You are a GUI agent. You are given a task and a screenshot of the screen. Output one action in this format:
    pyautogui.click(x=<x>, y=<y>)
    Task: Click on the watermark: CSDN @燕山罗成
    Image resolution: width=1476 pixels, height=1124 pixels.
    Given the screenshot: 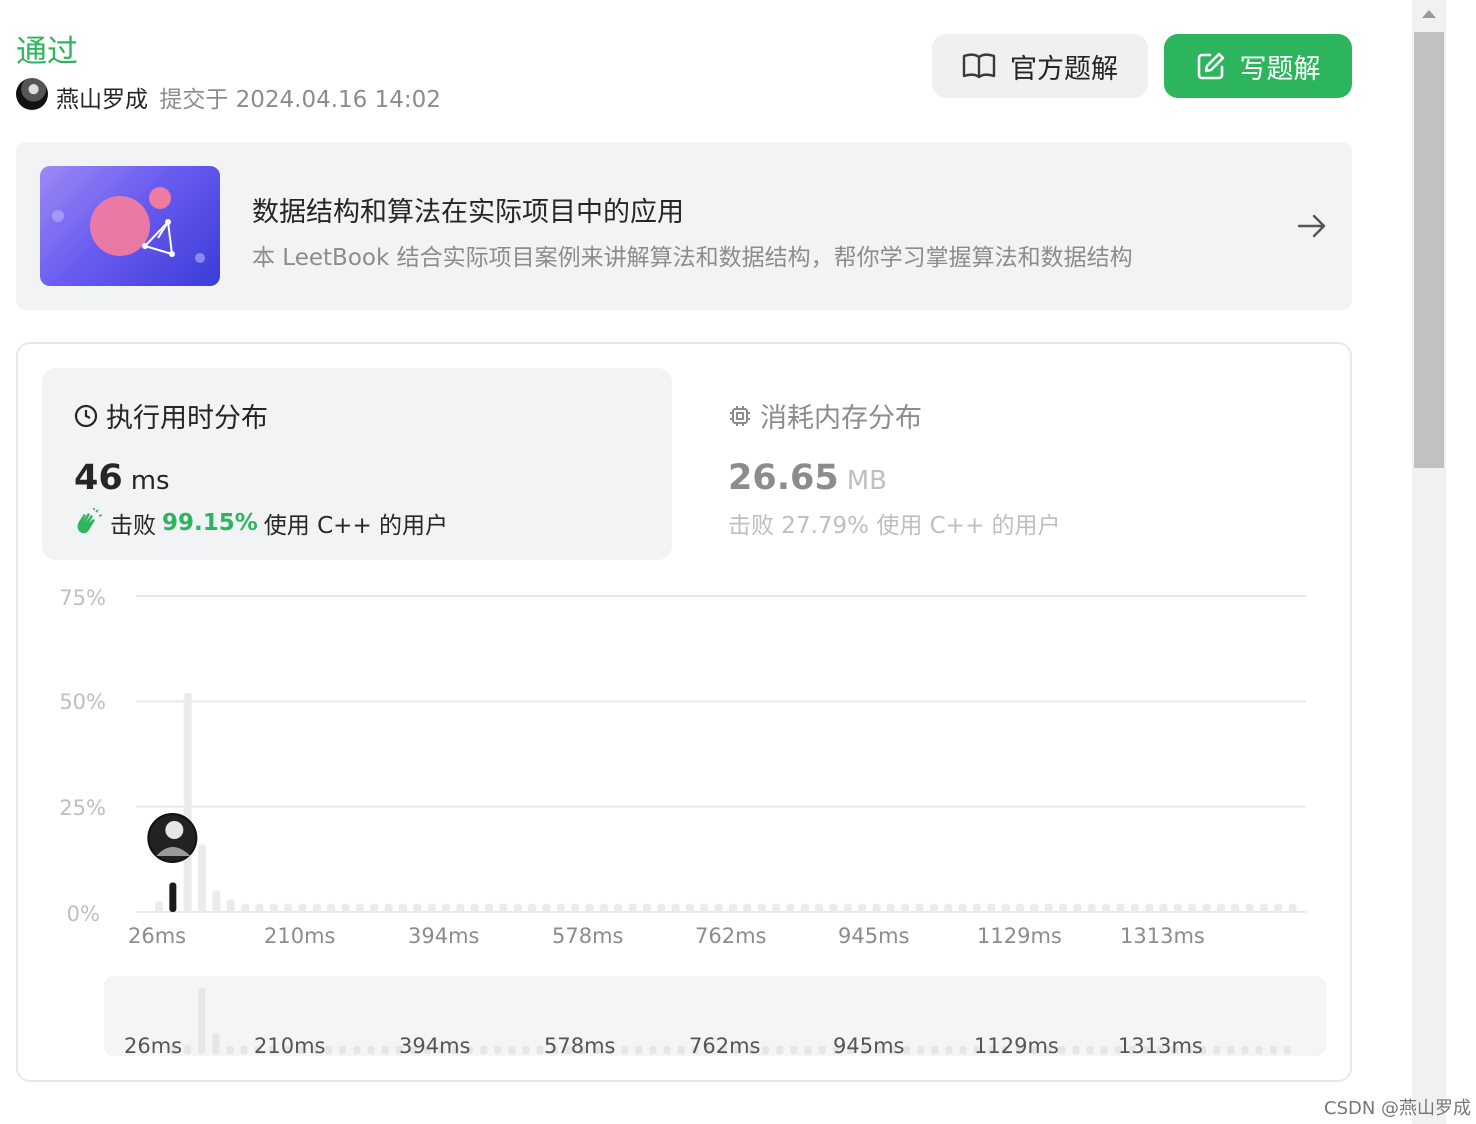 What is the action you would take?
    pyautogui.click(x=1398, y=1108)
    